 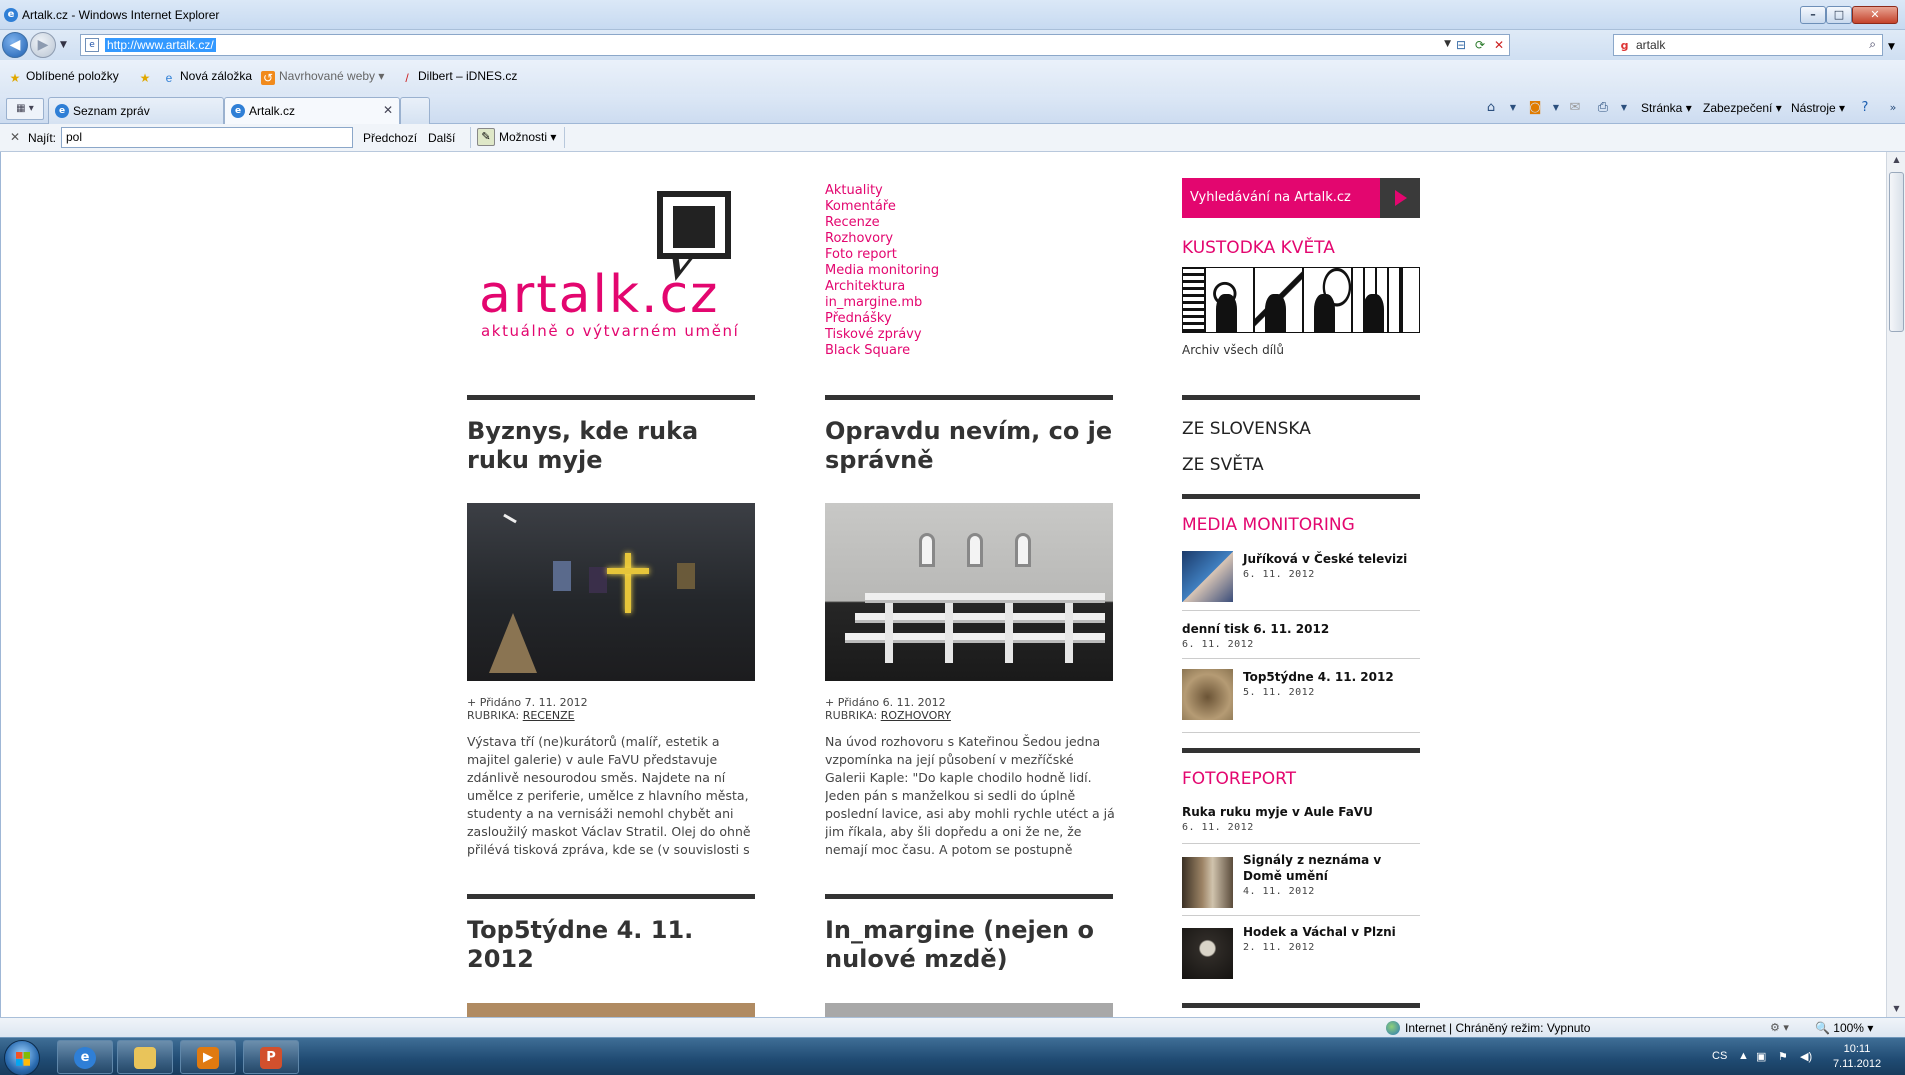 What do you see at coordinates (1779, 1027) in the screenshot?
I see `security-settings-icon: ⚙ ▾` at bounding box center [1779, 1027].